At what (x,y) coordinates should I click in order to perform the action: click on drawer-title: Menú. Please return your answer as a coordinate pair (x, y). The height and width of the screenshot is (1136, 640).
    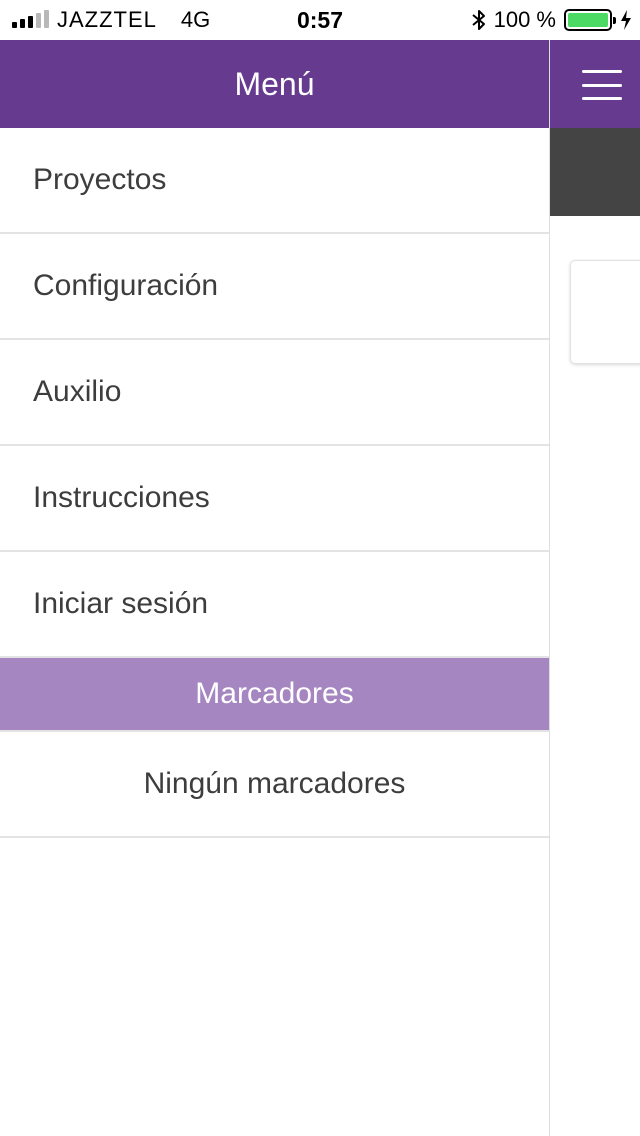
    Looking at the image, I should click on (274, 84).